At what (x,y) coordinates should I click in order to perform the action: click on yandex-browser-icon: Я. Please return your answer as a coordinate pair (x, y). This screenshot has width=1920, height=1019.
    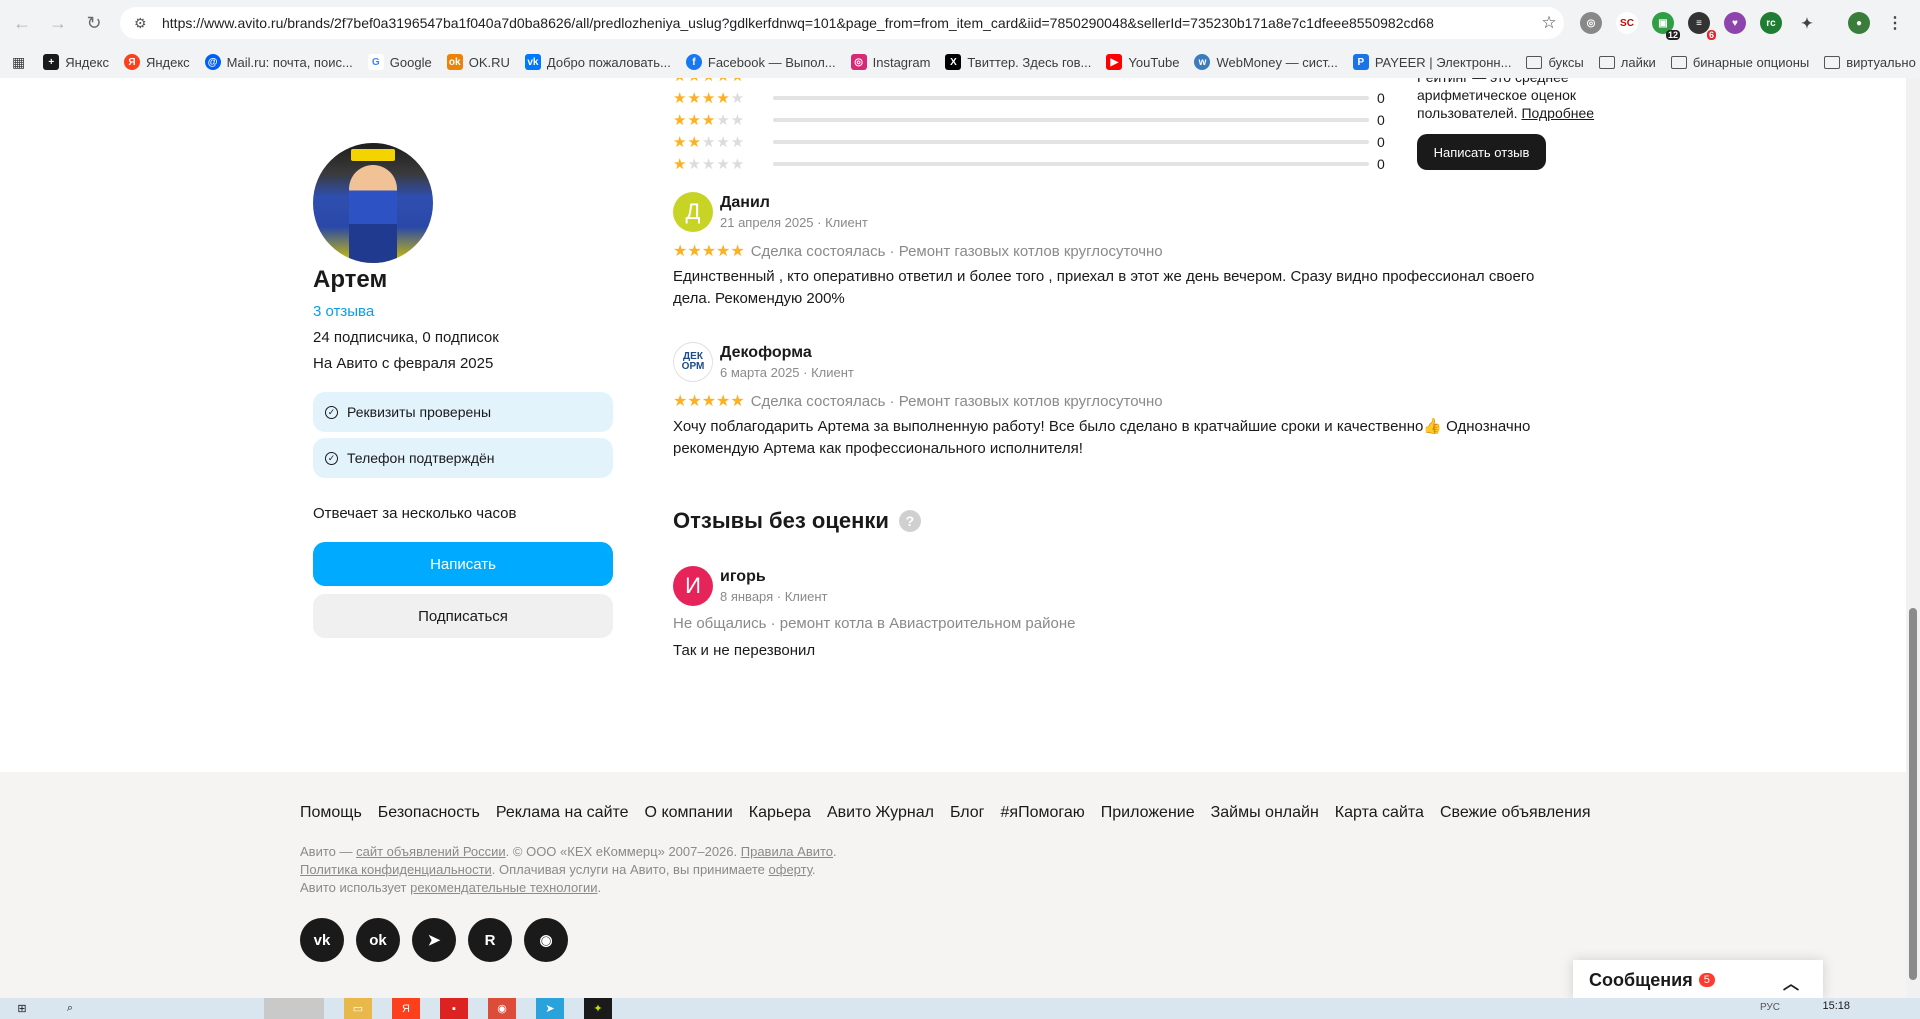
    Looking at the image, I should click on (406, 1008).